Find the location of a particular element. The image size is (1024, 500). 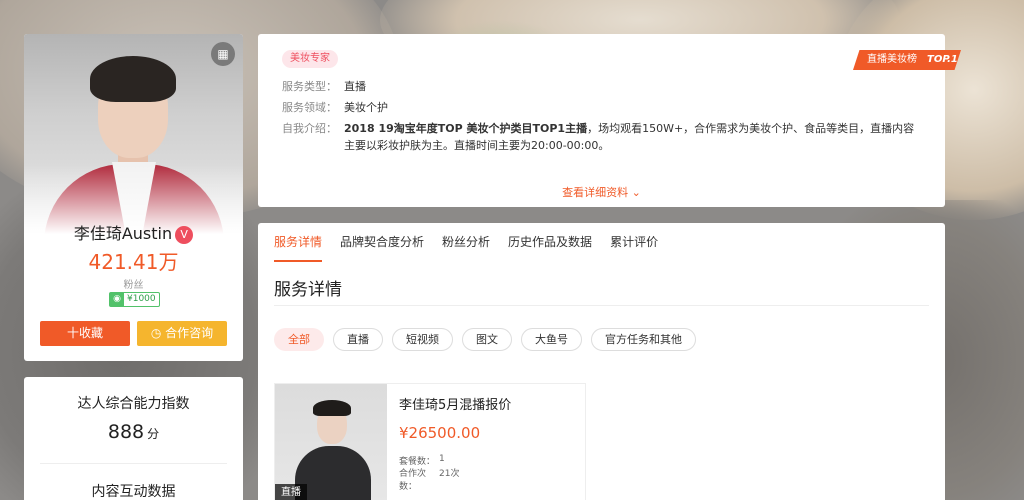

filter-short-video: 短视频 is located at coordinates (422, 339).